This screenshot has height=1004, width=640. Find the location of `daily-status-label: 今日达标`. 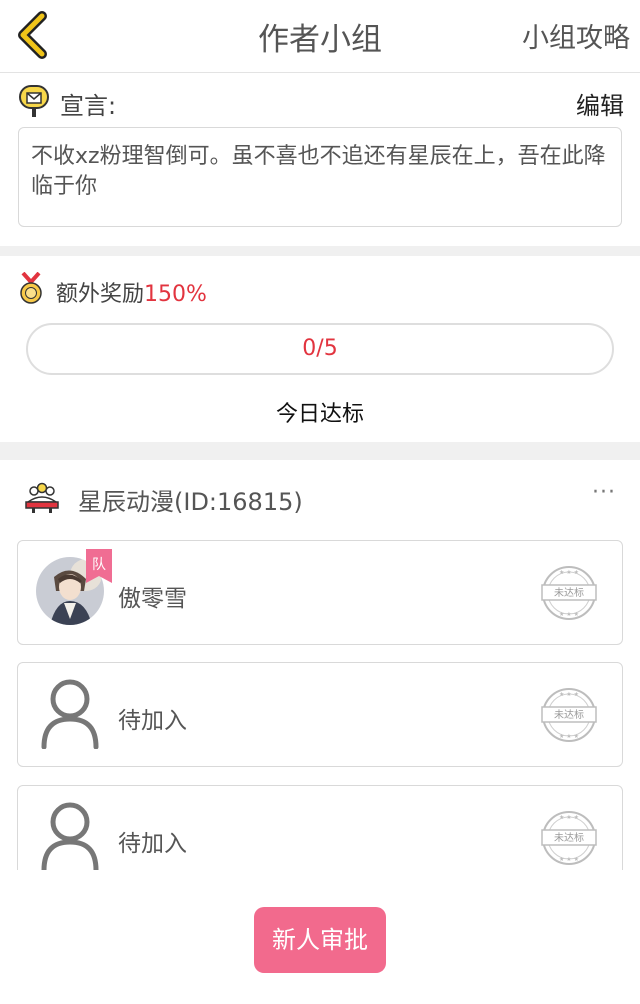

daily-status-label: 今日达标 is located at coordinates (319, 414).